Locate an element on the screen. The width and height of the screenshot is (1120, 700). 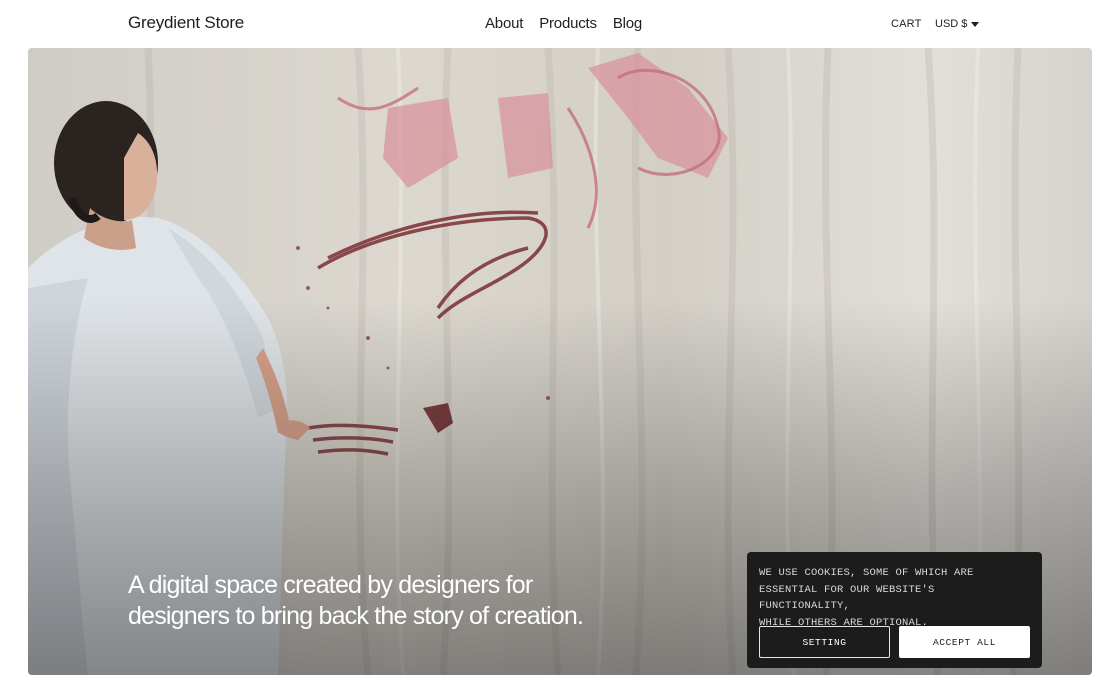
brand-logo: Greydient Store is located at coordinates (186, 23).